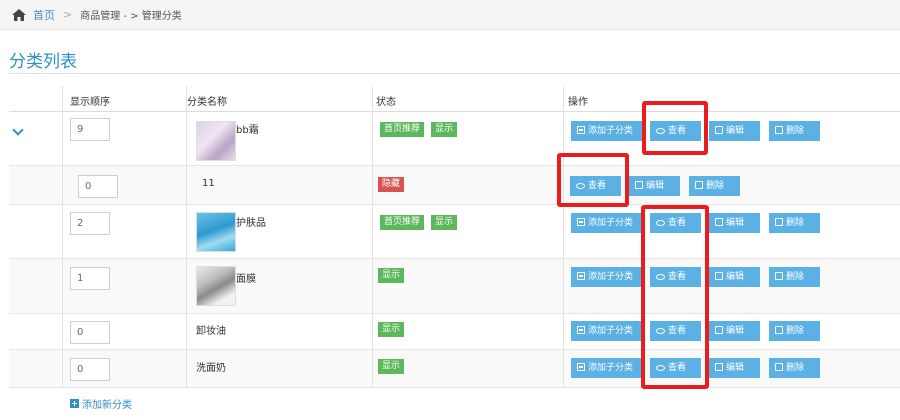  Describe the element at coordinates (90, 102) in the screenshot. I see `header-order: 显示顺序` at that location.